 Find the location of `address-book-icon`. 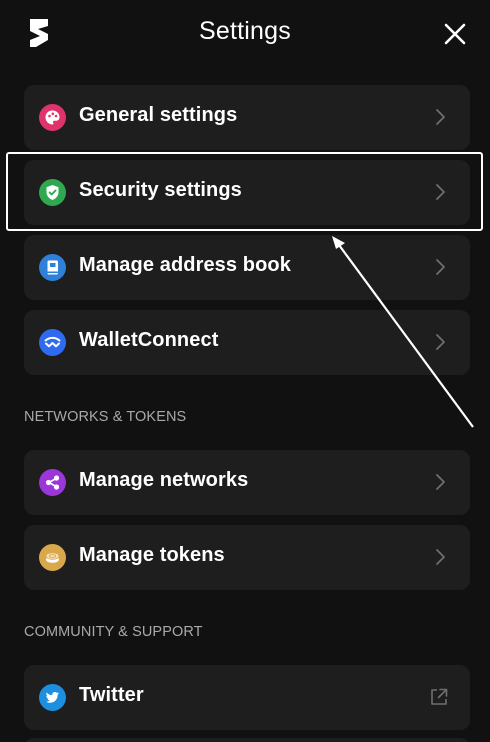

address-book-icon is located at coordinates (52, 267).